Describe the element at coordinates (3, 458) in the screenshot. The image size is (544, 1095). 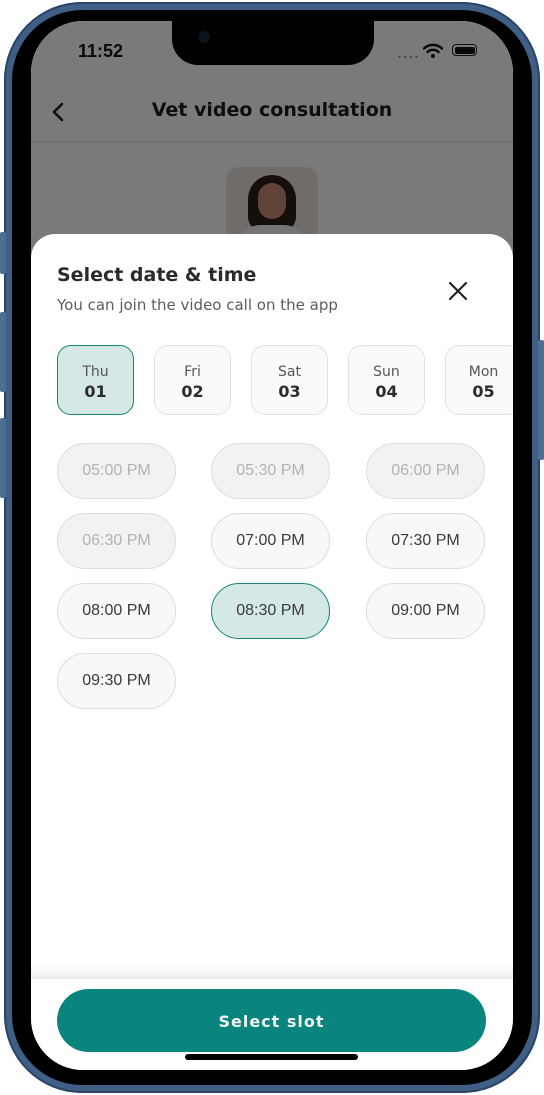
I see `volume-down-button` at that location.